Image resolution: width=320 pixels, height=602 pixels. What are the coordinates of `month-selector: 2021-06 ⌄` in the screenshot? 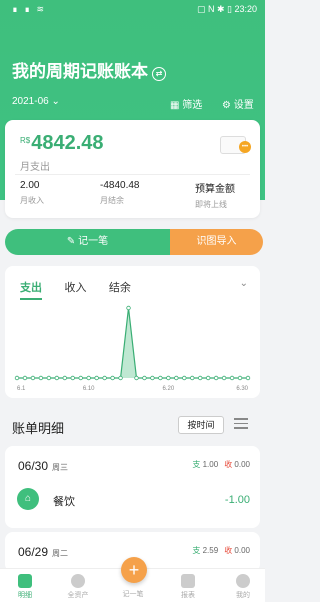 It's located at (36, 101).